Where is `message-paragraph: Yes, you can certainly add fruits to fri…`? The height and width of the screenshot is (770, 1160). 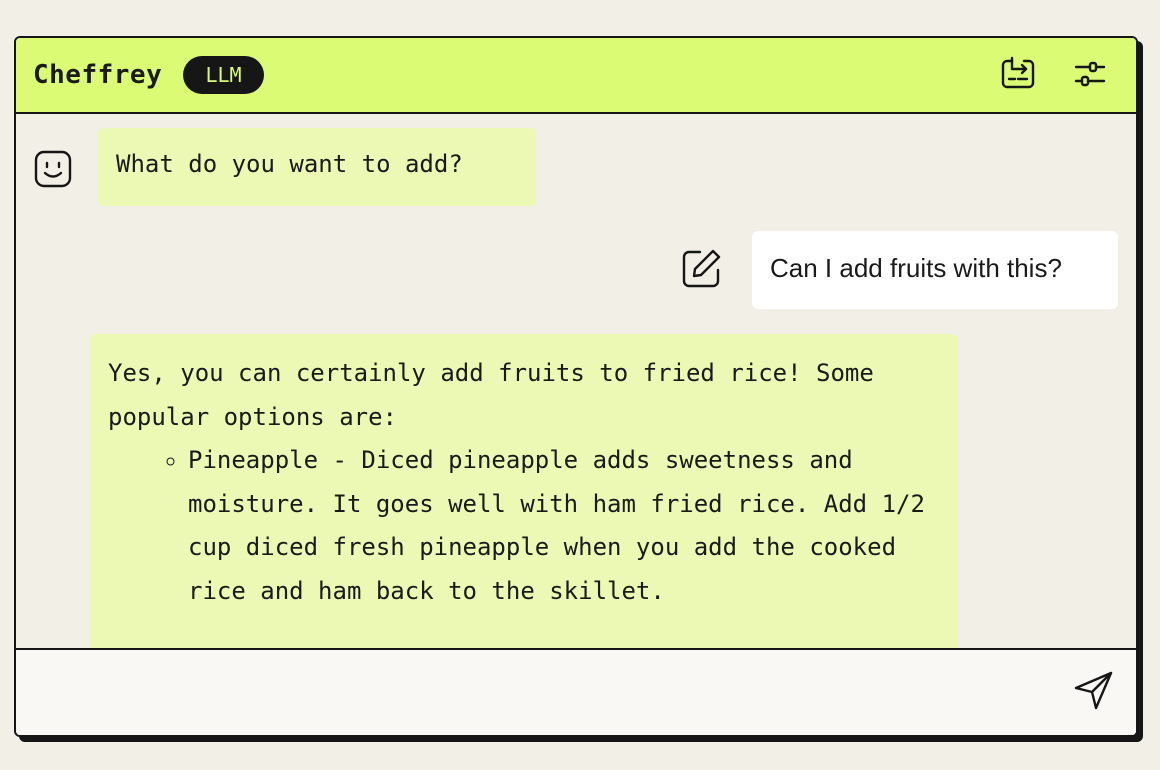
message-paragraph: Yes, you can certainly add fruits to fri… is located at coordinates (491, 395).